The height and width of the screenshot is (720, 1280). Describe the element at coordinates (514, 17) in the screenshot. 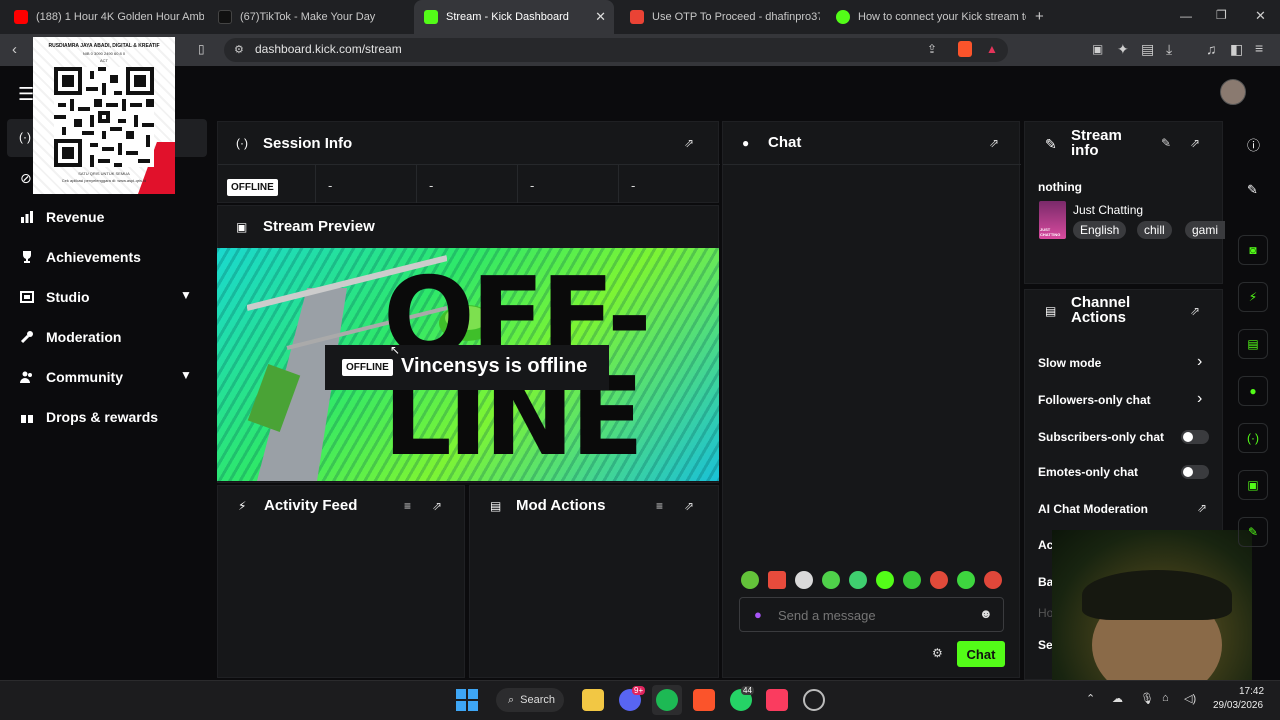

I see `tab-kick-dashboard: Stream - Kick Dashboard ✕` at that location.